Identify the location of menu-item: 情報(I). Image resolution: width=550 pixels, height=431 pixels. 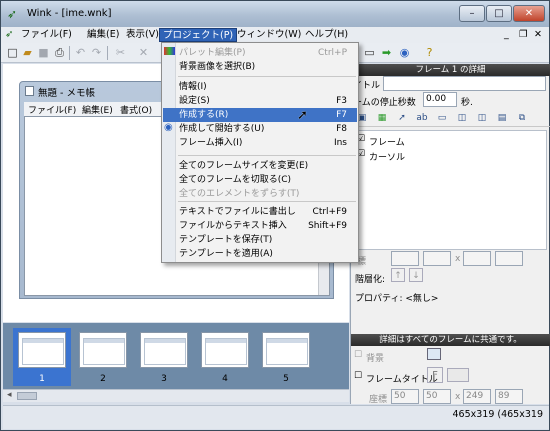
(260, 87).